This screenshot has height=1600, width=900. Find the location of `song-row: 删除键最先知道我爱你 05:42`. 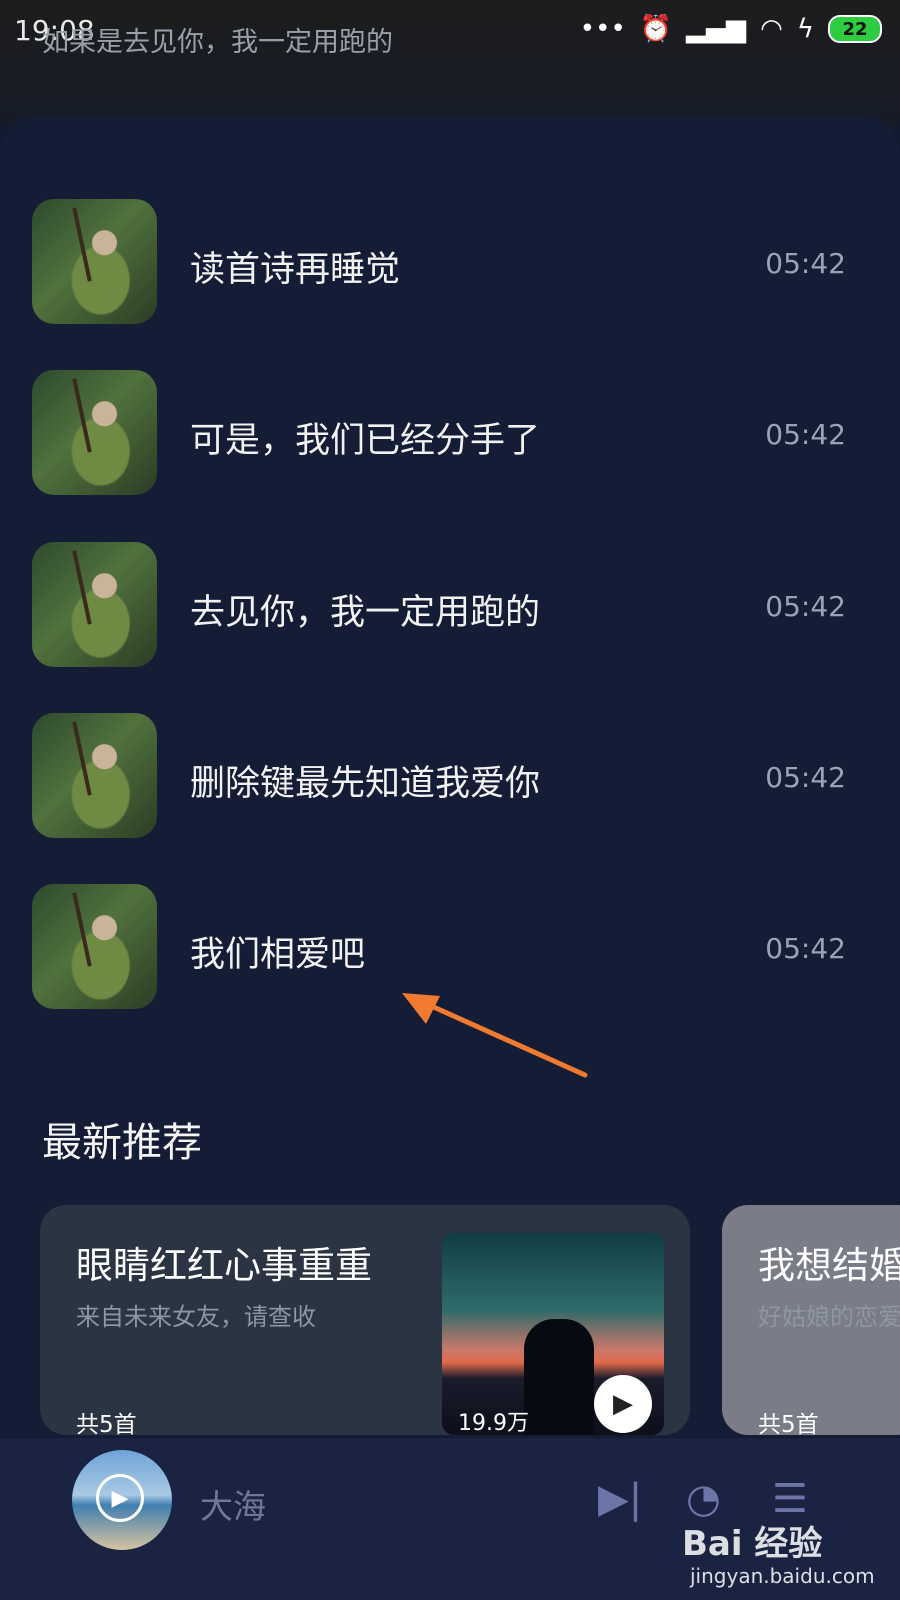

song-row: 删除键最先知道我爱你 05:42 is located at coordinates (450, 776).